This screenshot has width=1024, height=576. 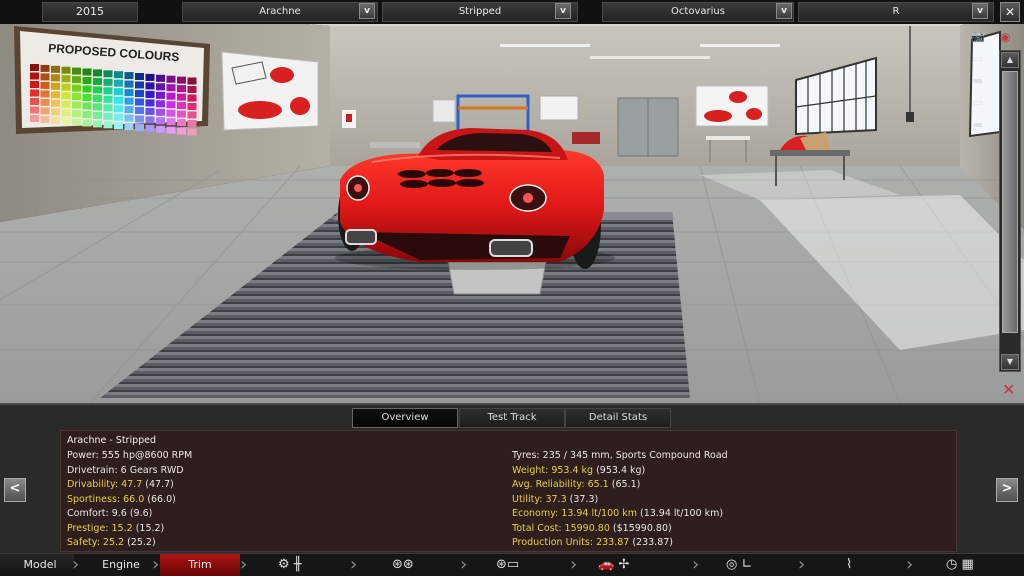 I want to click on tab-overview: Overview, so click(x=405, y=418).